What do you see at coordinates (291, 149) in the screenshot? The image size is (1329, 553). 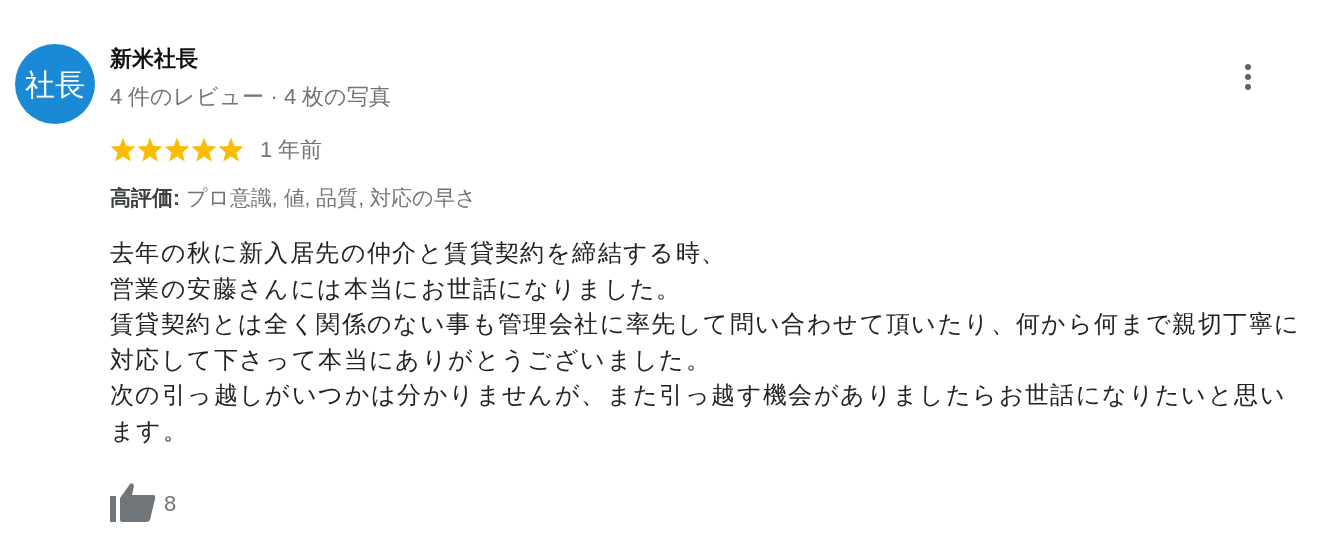 I see `review-time: 1 年前` at bounding box center [291, 149].